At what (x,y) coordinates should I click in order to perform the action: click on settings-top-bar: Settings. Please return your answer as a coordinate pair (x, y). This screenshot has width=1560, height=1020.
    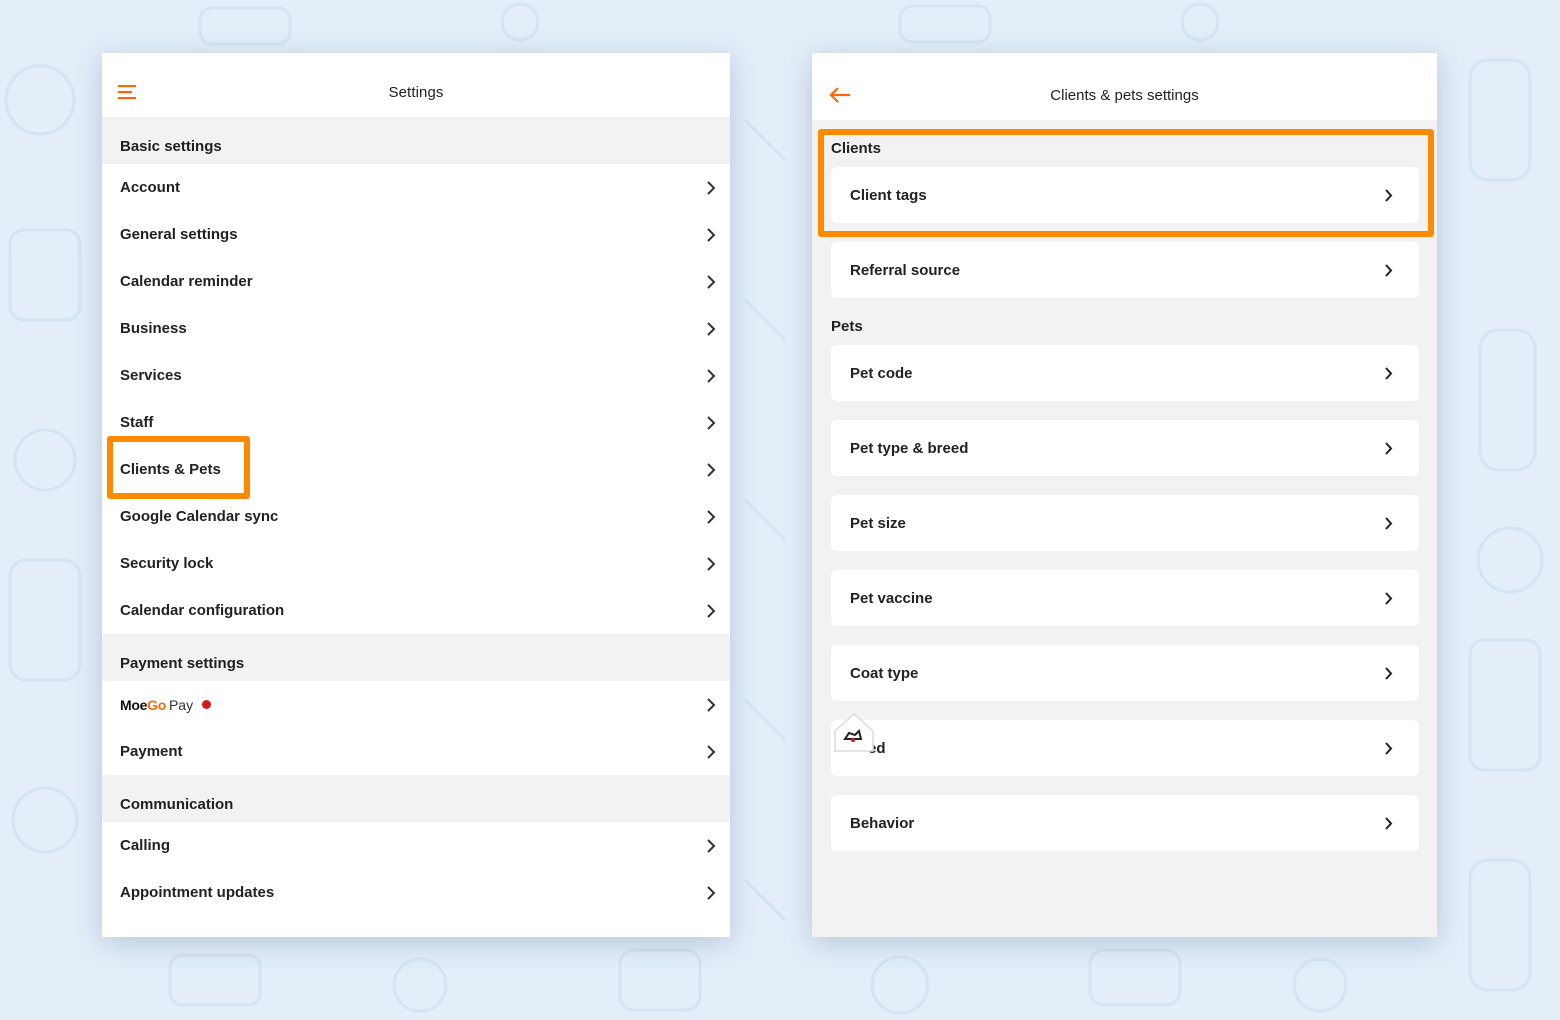
    Looking at the image, I should click on (416, 85).